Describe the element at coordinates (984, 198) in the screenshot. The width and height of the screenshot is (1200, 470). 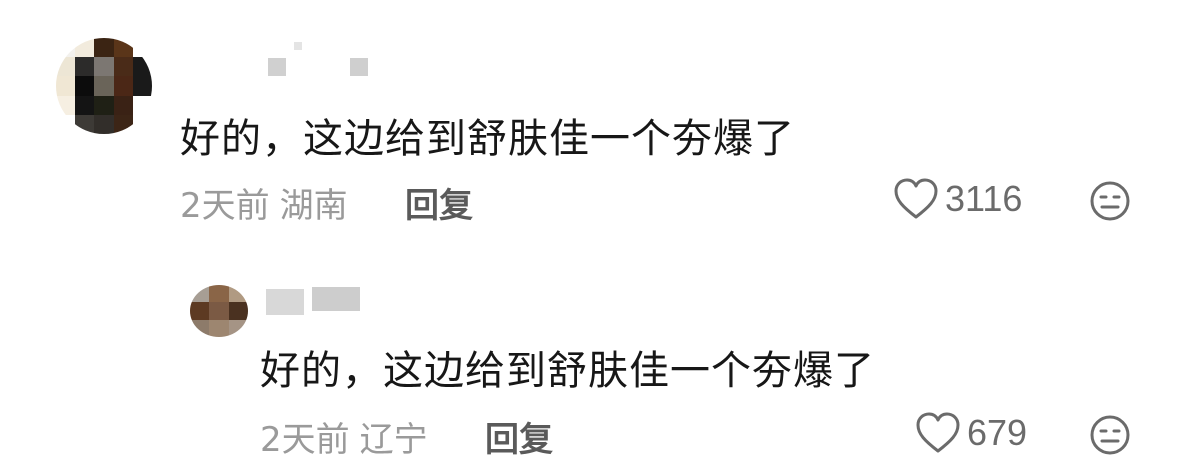
I see `like-count: 3116` at that location.